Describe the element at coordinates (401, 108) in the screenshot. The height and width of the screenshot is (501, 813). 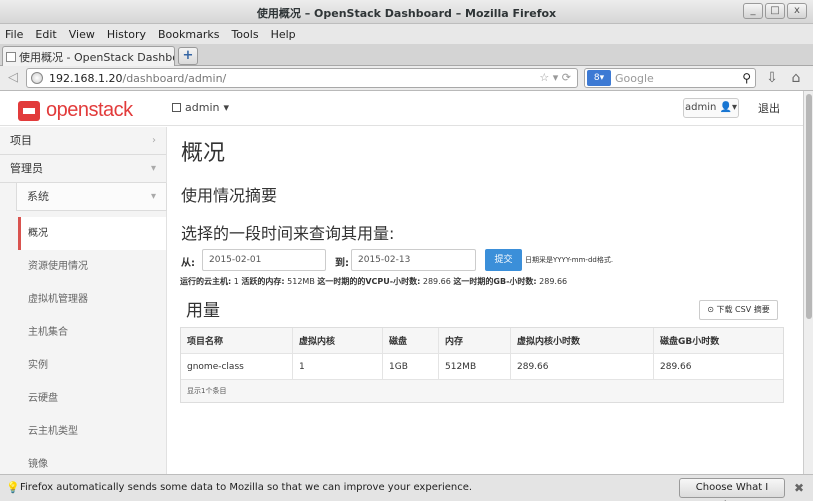
I see `openstack-header: openstack admin ▾ admin 👤▾ 退出` at that location.